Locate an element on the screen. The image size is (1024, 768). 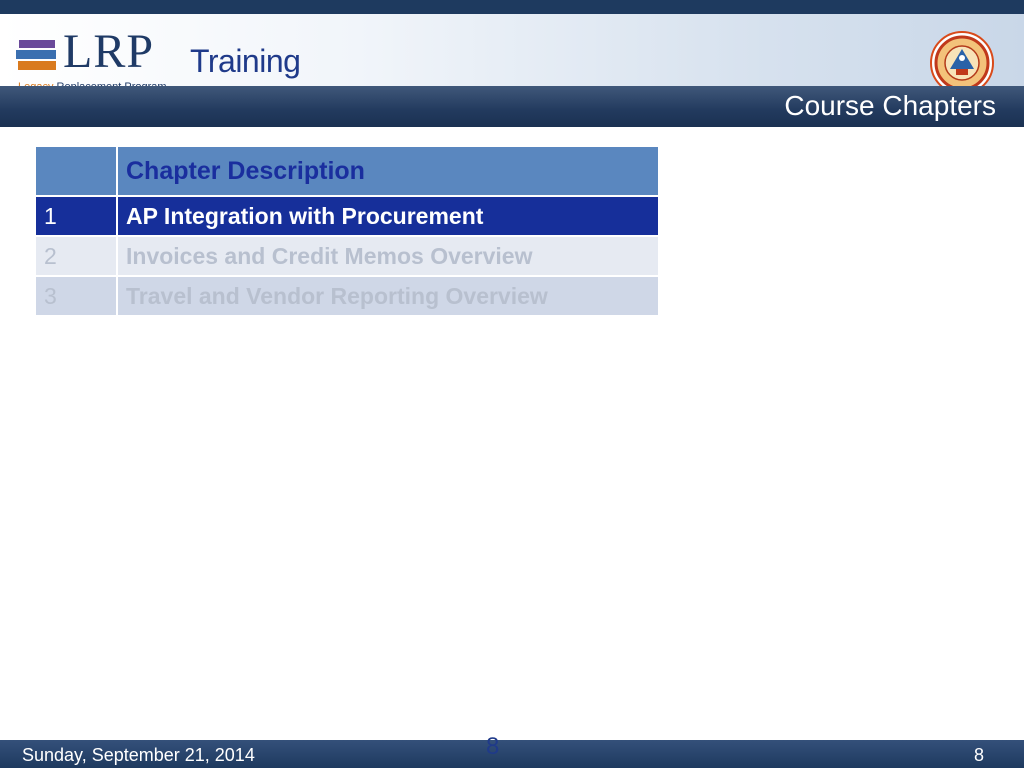
chapter-description: Travel and Vendor Reporting Overview is located at coordinates (388, 296).